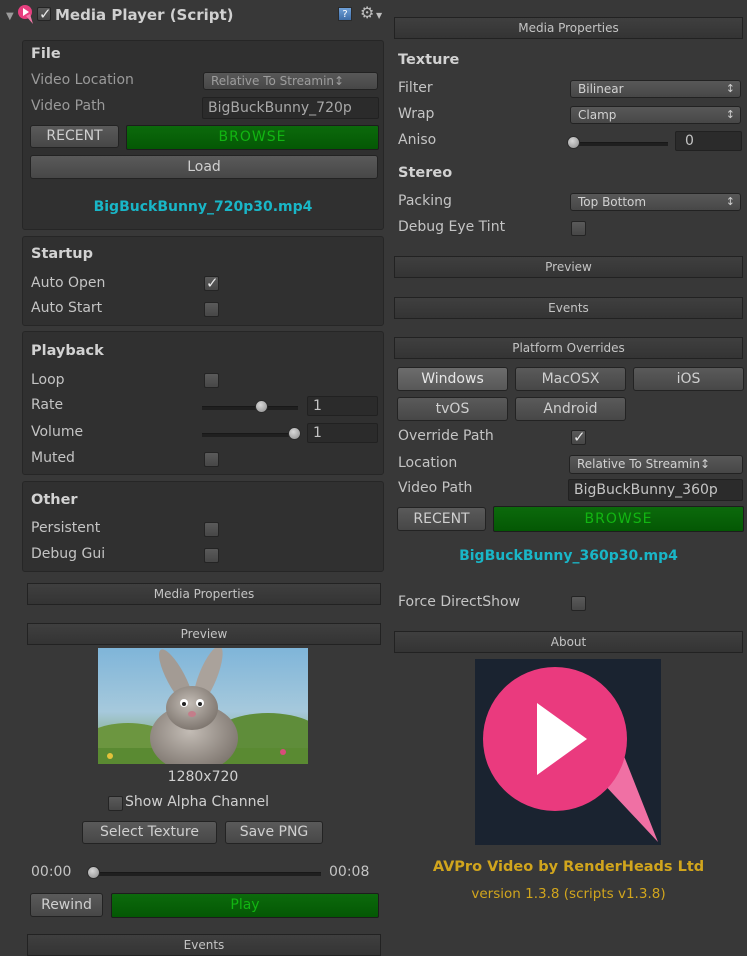 The image size is (747, 956). What do you see at coordinates (51, 872) in the screenshot?
I see `time-current: 00:00` at bounding box center [51, 872].